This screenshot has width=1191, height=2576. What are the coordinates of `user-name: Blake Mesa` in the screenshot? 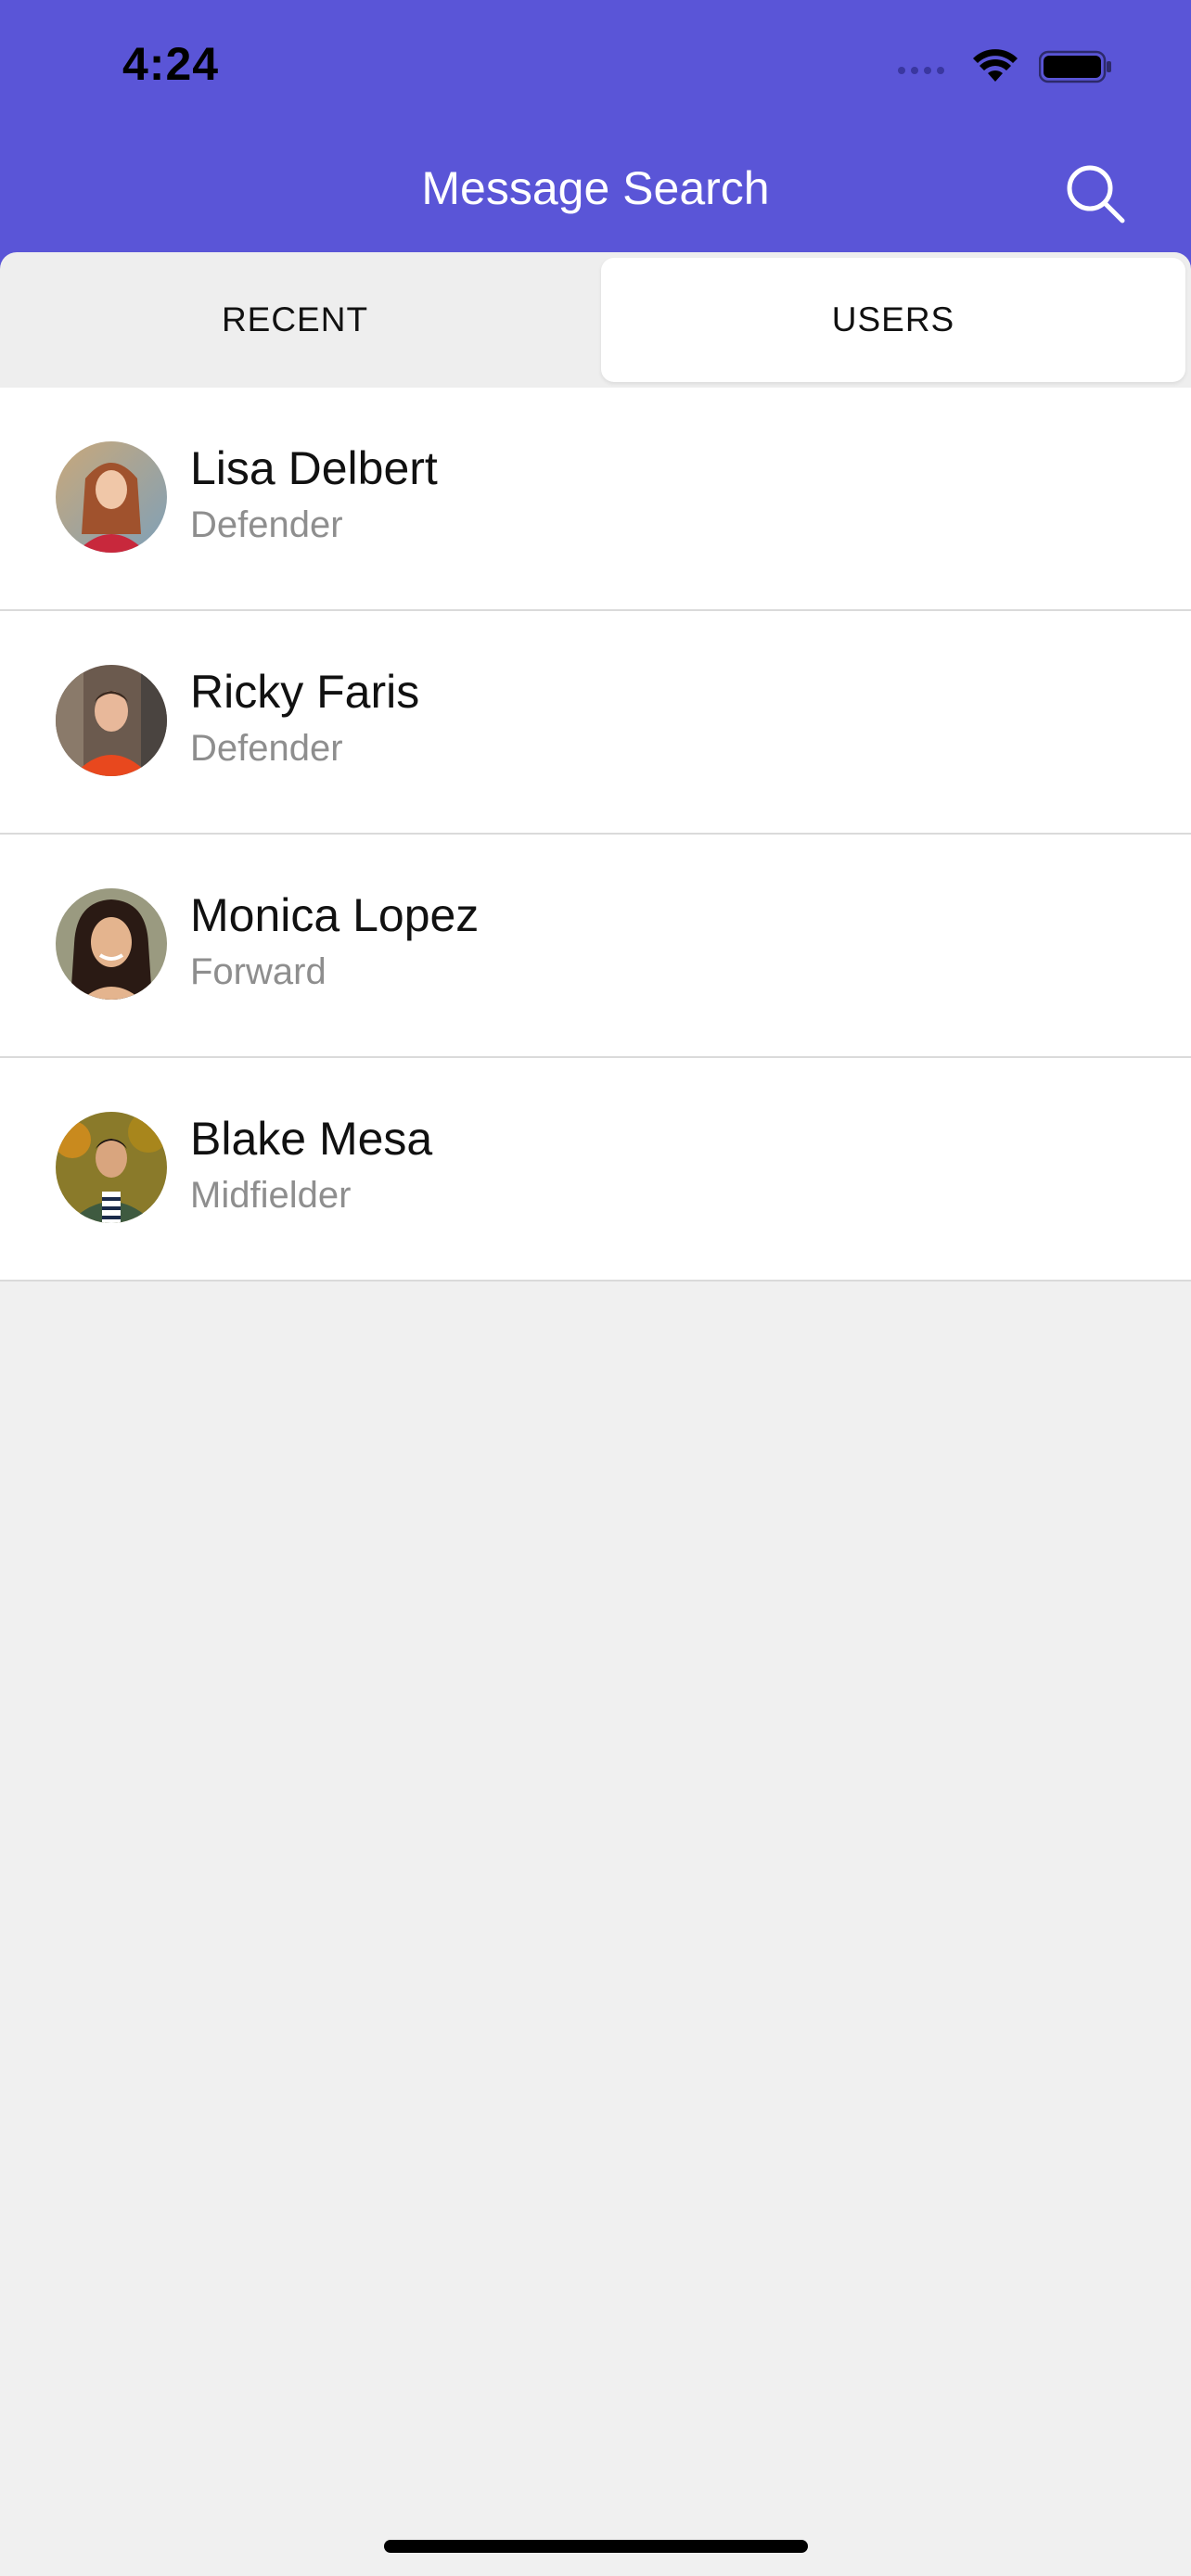 It's located at (311, 1139).